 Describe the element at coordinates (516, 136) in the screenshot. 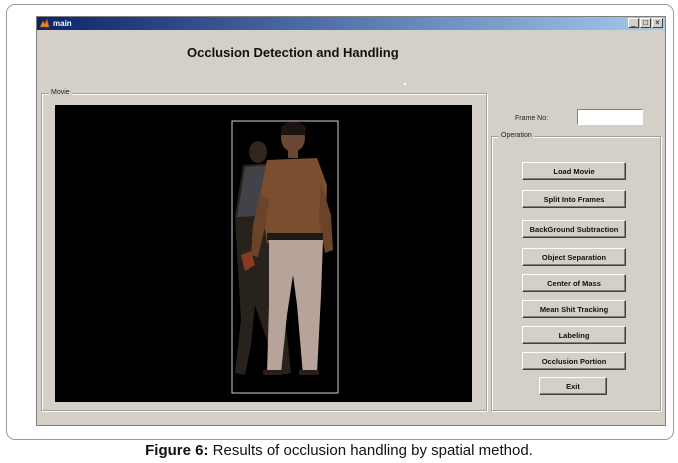

I see `operation-group-label: Operation` at that location.